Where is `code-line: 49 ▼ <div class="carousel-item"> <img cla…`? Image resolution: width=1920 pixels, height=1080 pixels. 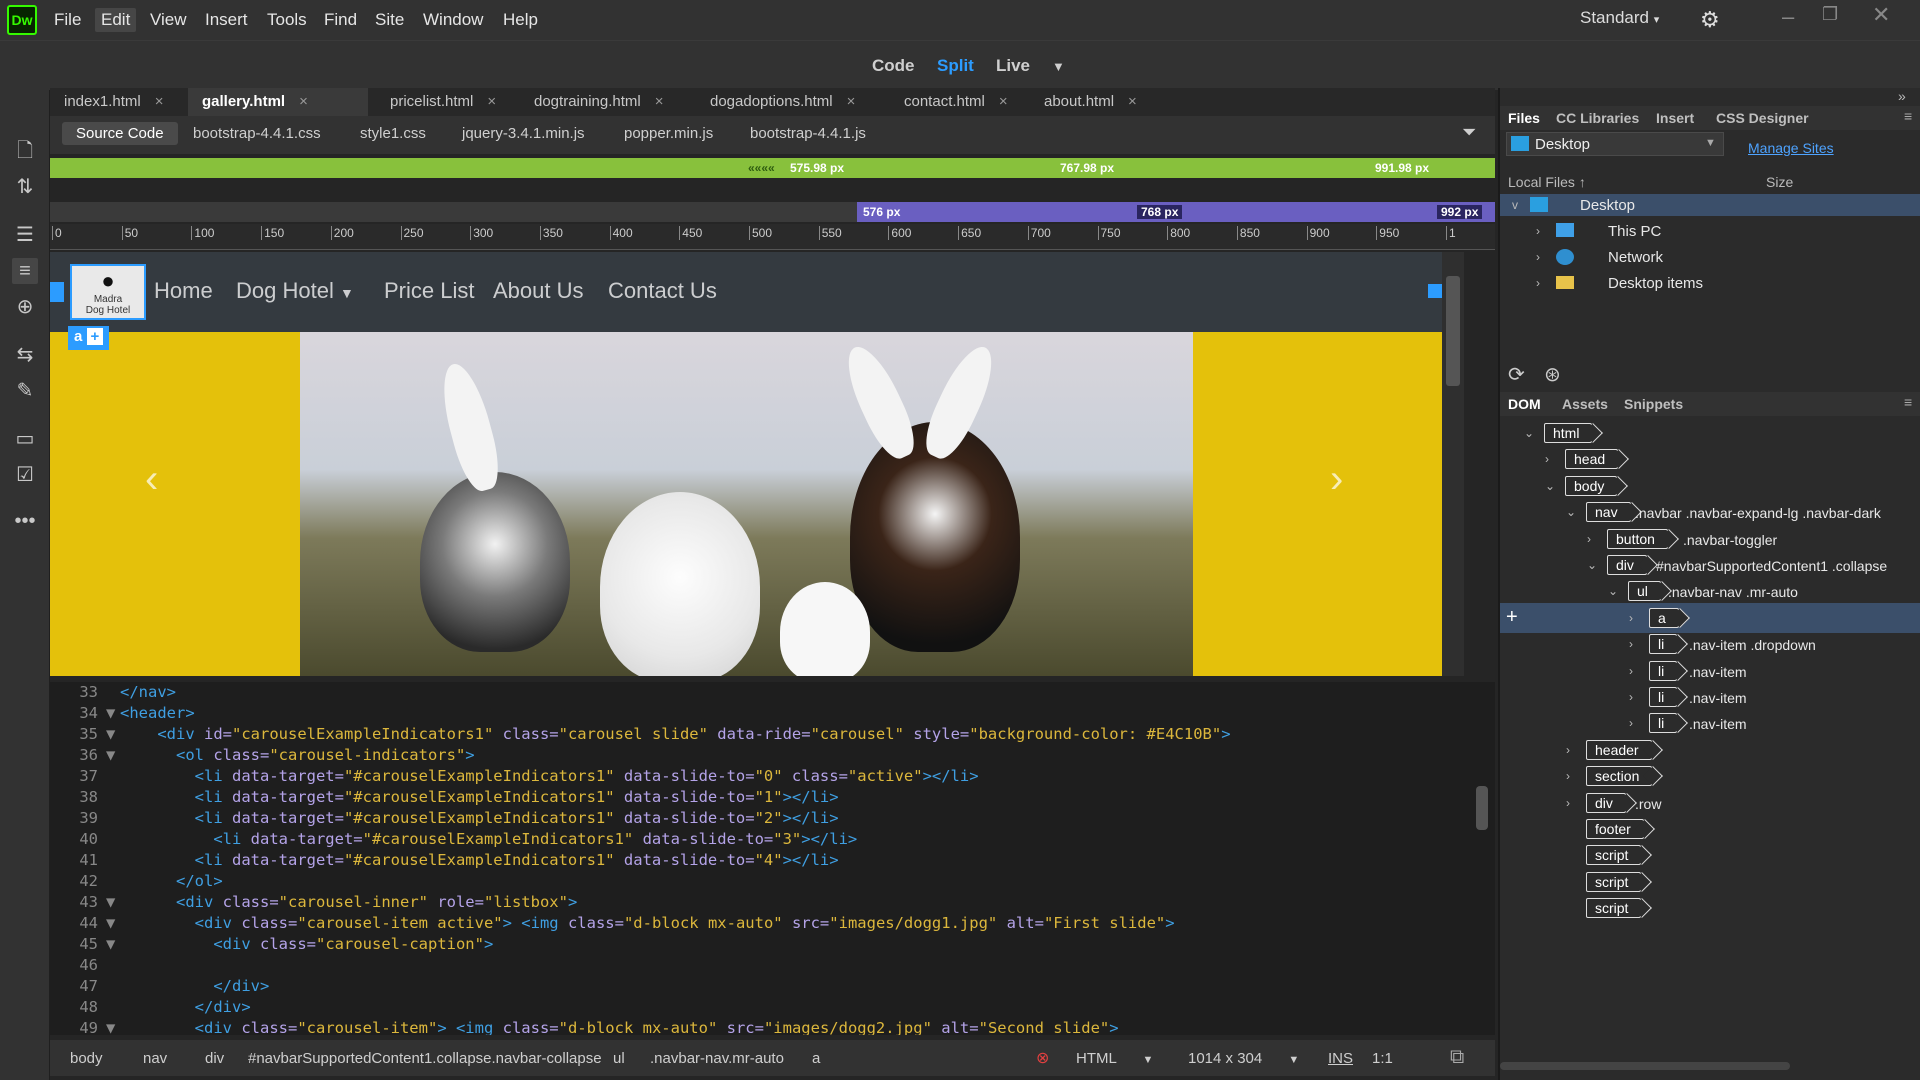
code-line: 49 ▼ <div class="carousel-item"> <img cla… is located at coordinates (584, 1026).